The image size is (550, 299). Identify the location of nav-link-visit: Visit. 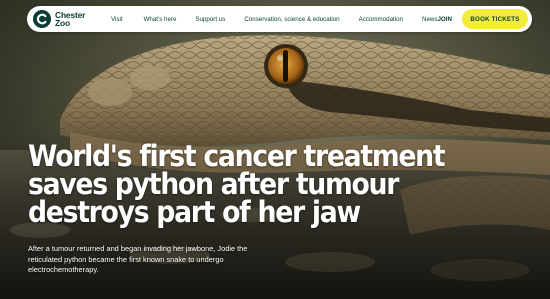
(117, 19).